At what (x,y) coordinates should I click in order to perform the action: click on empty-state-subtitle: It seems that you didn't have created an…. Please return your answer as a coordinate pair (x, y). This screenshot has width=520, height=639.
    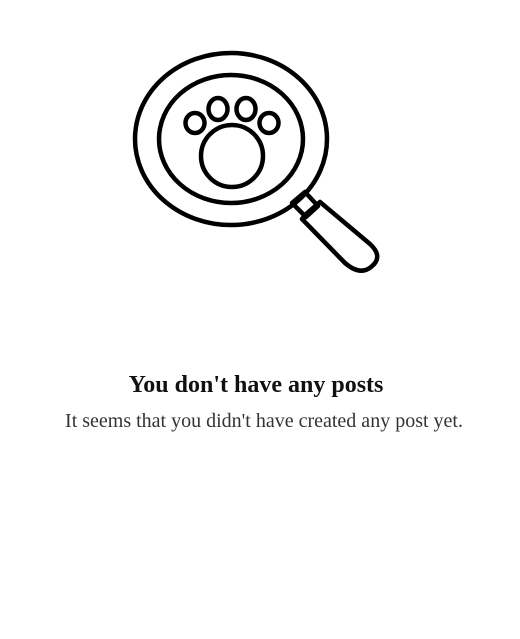
    Looking at the image, I should click on (264, 421).